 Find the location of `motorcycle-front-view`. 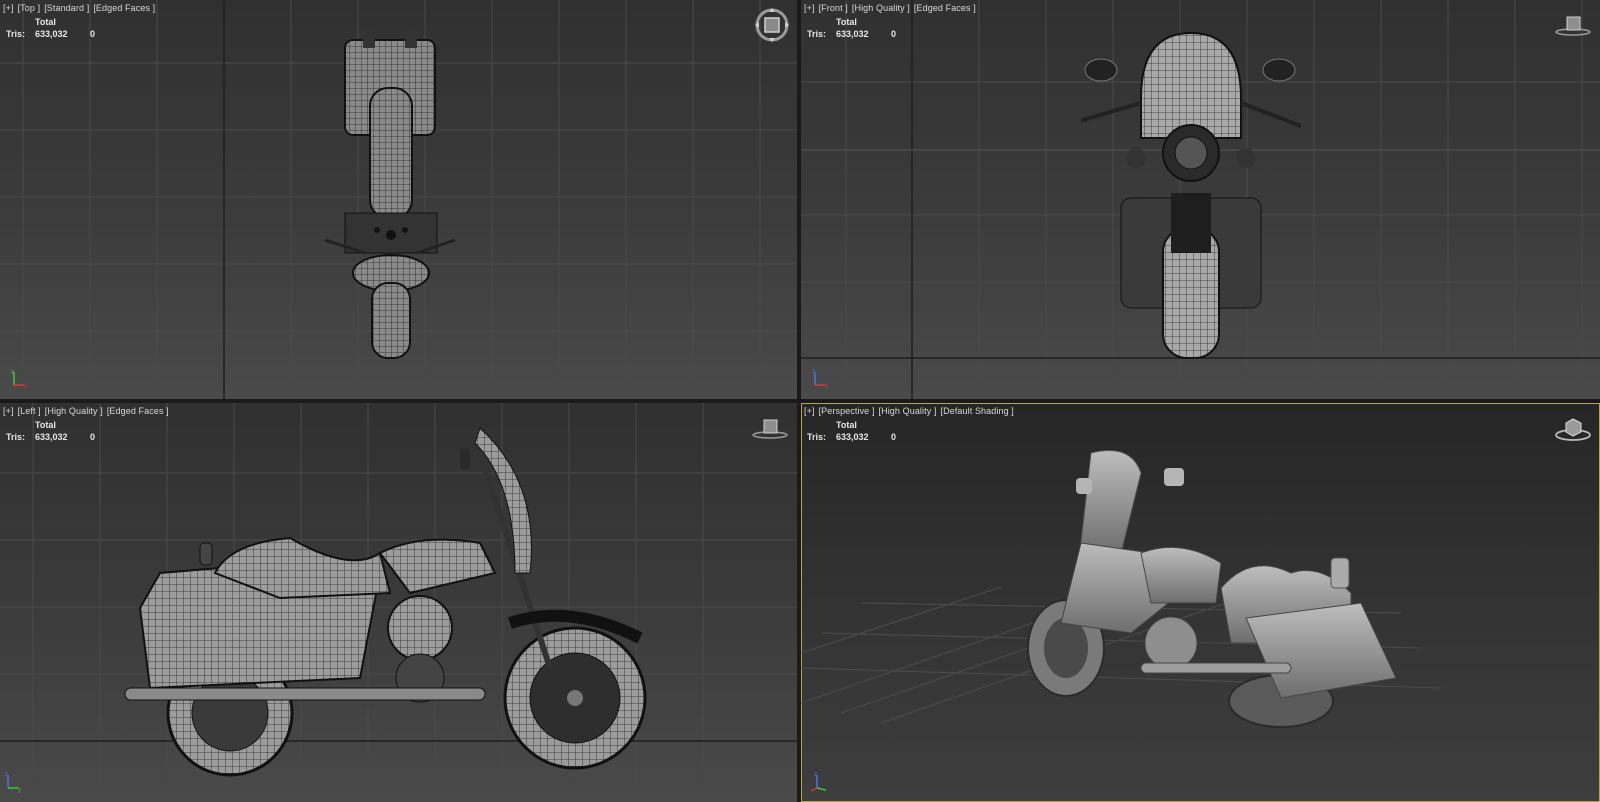

motorcycle-front-view is located at coordinates (1191, 195).